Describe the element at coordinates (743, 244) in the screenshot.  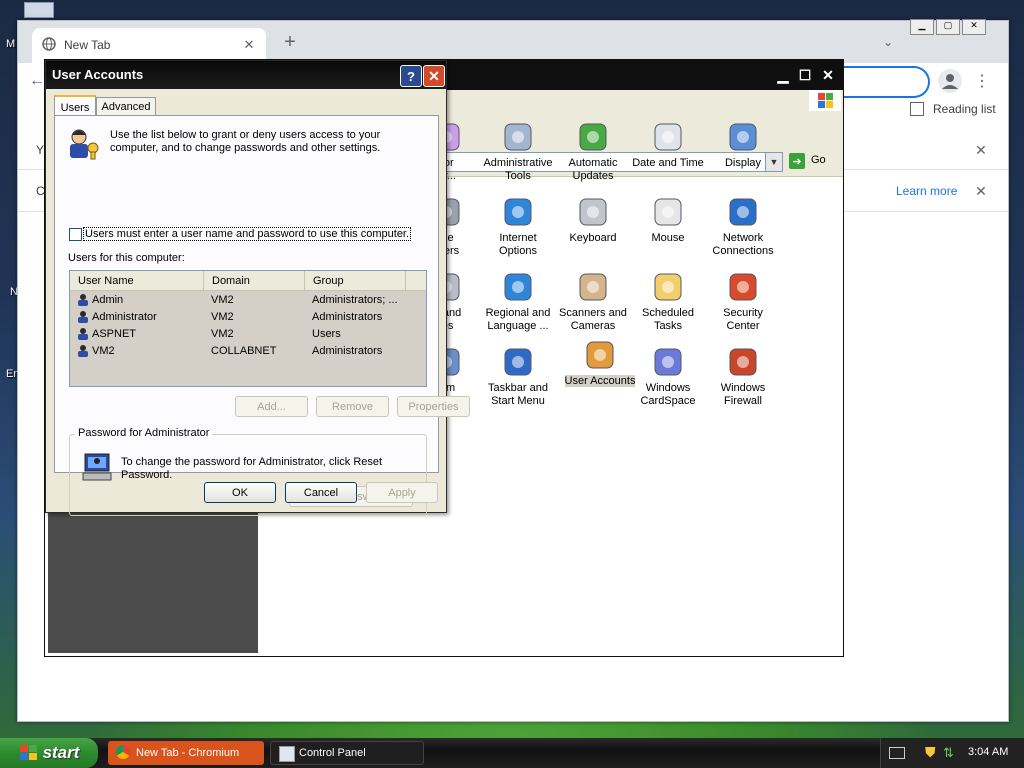
I see `control-panel-item-label: Network Connections` at that location.